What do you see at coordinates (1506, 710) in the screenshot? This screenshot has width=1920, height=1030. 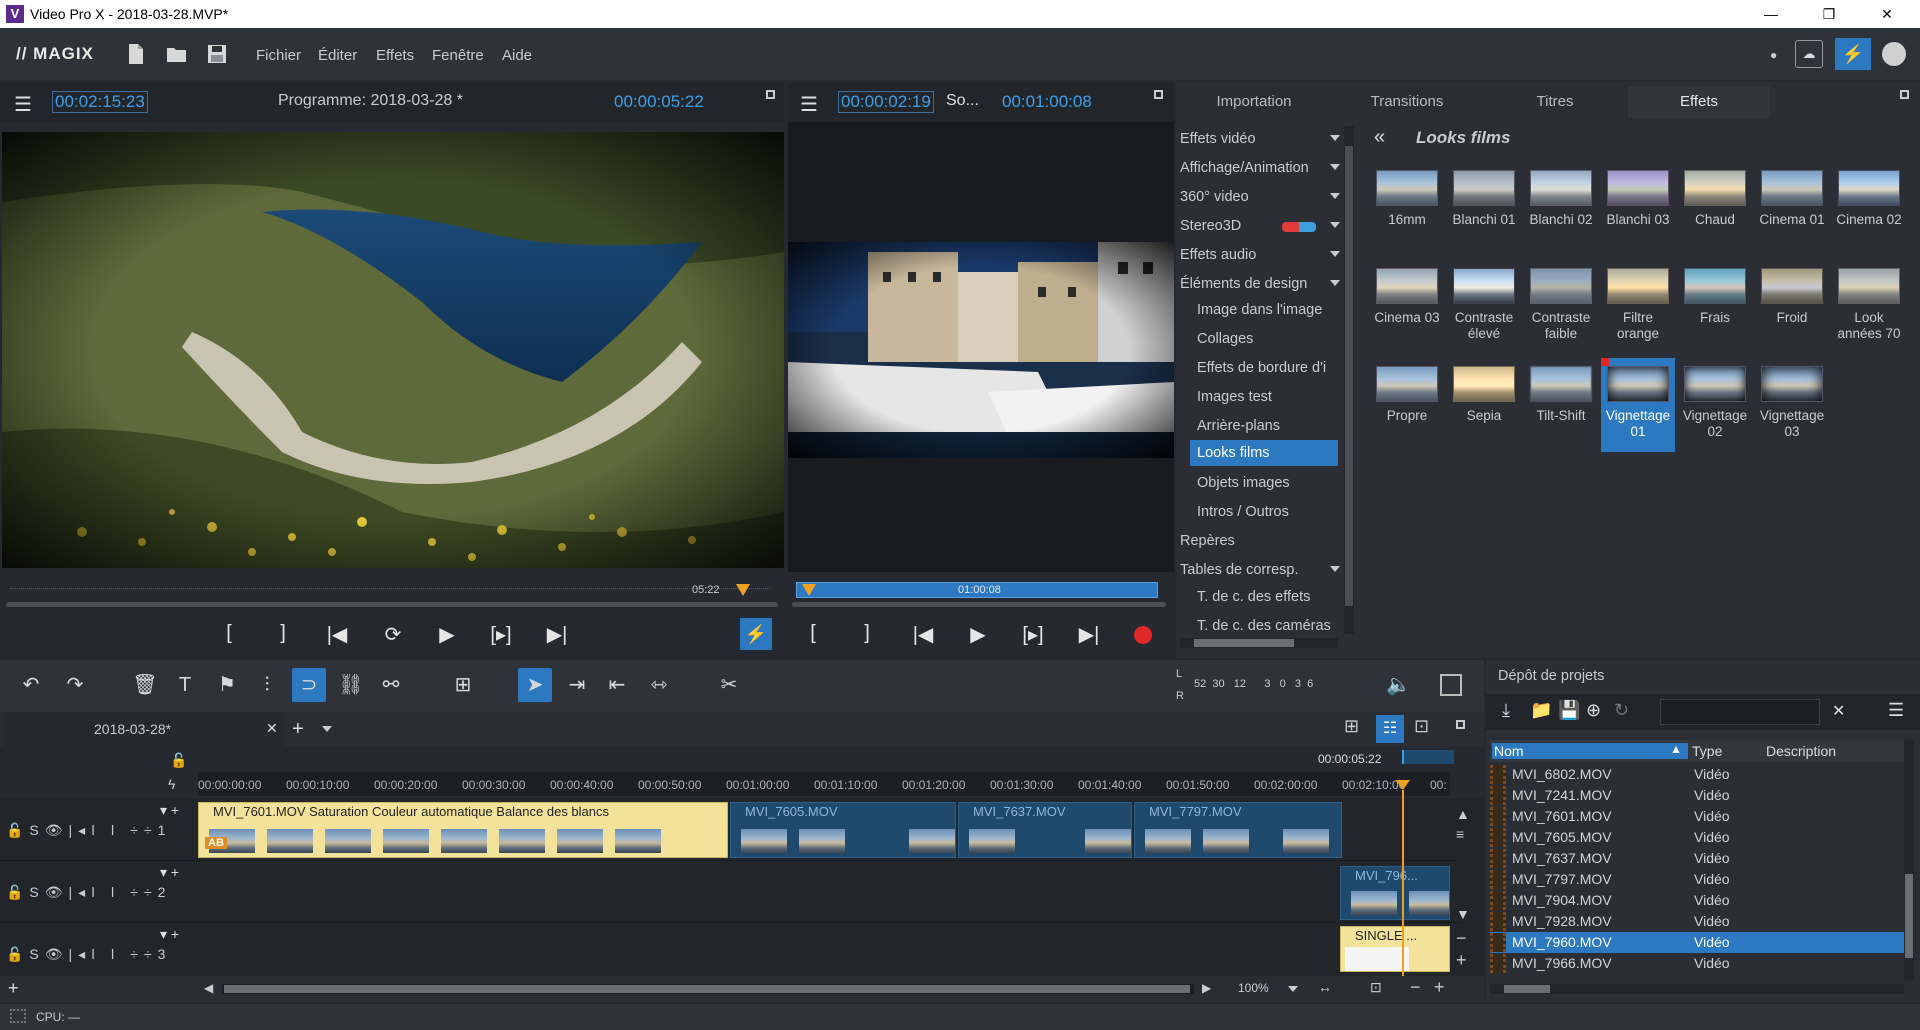 I see `import-icon: ⤓` at bounding box center [1506, 710].